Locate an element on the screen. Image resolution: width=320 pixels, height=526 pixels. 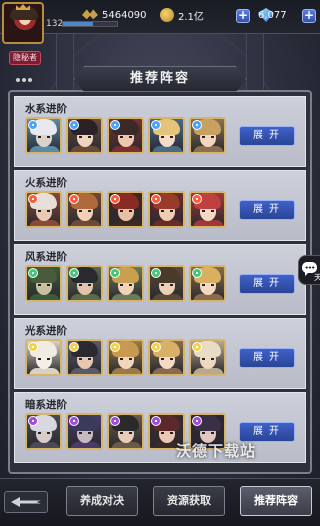
tab-recommended-lineup: 推荐阵容 is located at coordinates (276, 501).